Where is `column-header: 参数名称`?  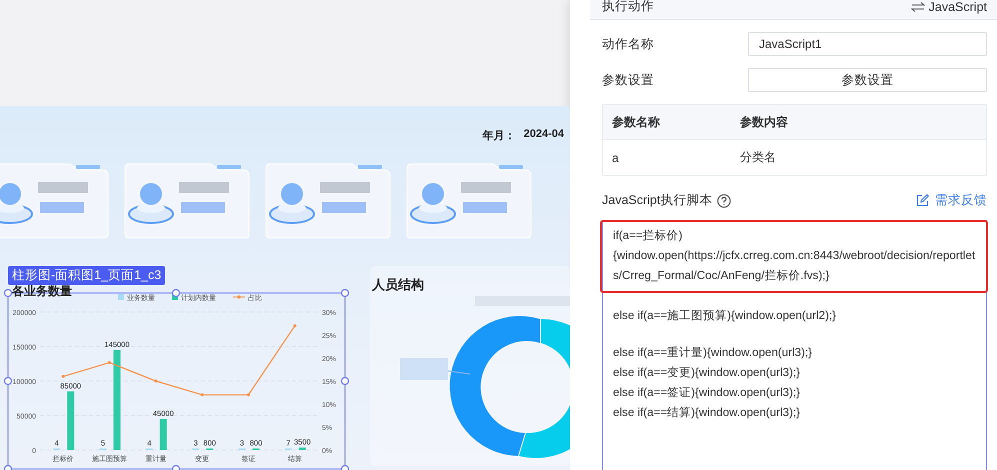 column-header: 参数名称 is located at coordinates (636, 122).